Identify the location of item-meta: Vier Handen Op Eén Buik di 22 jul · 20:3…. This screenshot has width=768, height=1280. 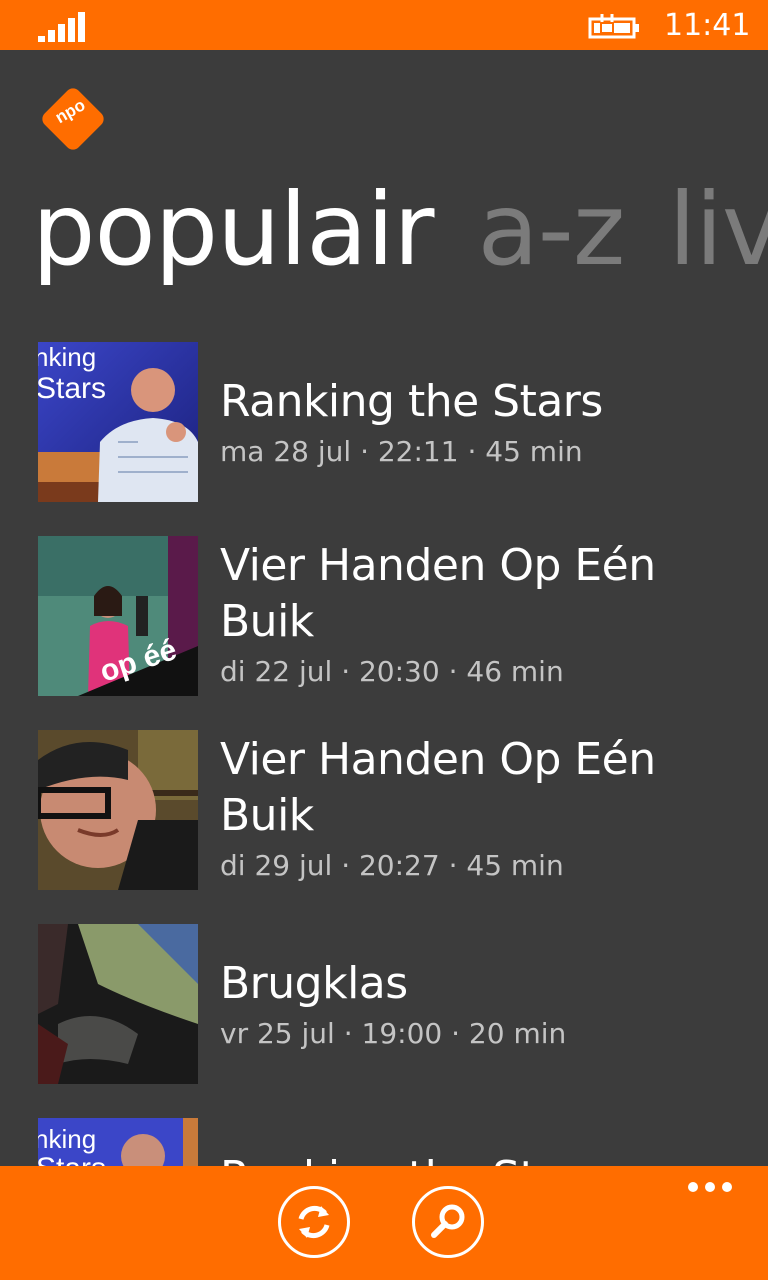
(480, 615).